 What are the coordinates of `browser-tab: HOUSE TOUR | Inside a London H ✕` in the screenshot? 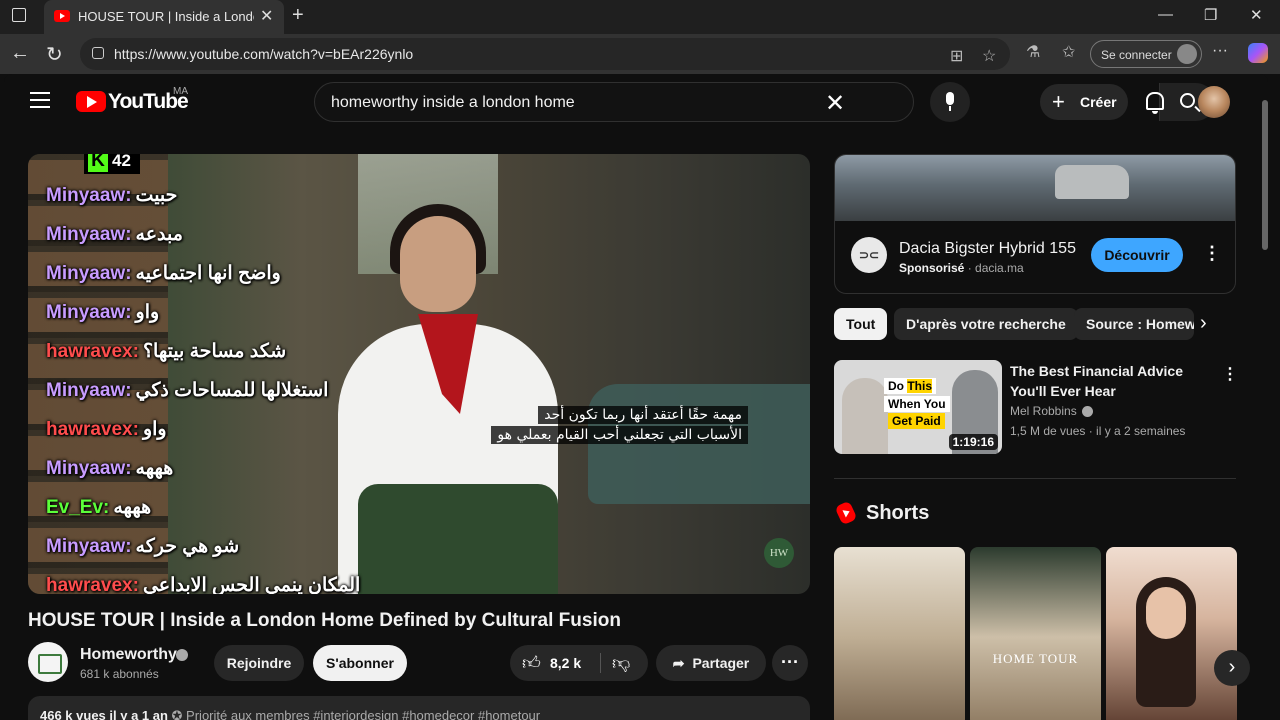 It's located at (164, 17).